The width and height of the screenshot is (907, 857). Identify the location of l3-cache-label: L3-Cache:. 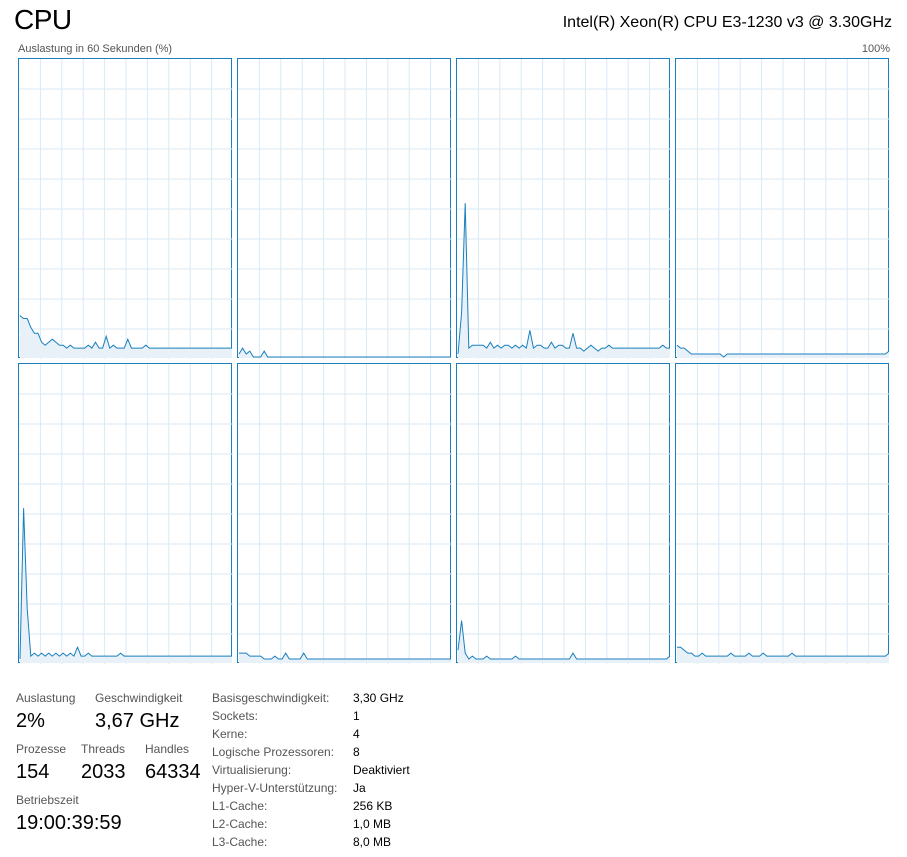
(240, 842).